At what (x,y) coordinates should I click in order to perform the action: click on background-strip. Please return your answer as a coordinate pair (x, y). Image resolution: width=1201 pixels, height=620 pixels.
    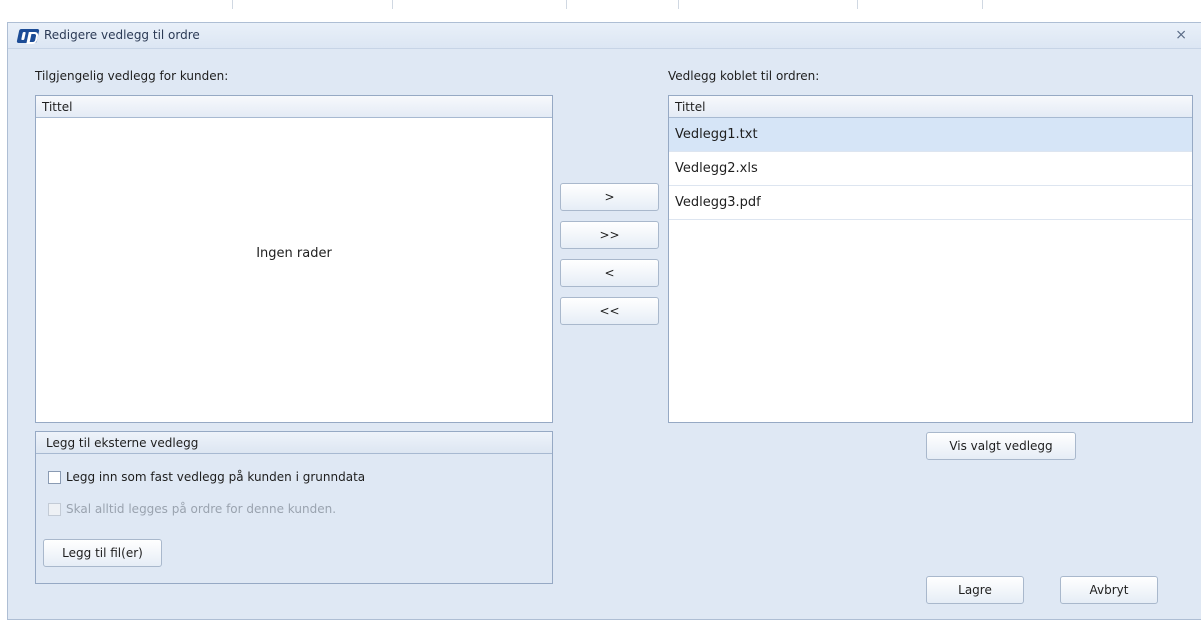
    Looking at the image, I should click on (600, 11).